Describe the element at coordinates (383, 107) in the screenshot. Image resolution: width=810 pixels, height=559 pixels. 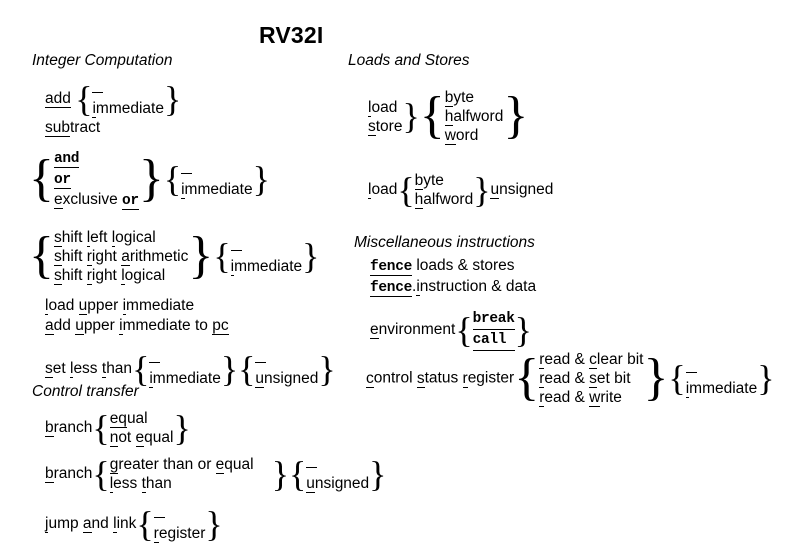
I see `option-load: load` at that location.